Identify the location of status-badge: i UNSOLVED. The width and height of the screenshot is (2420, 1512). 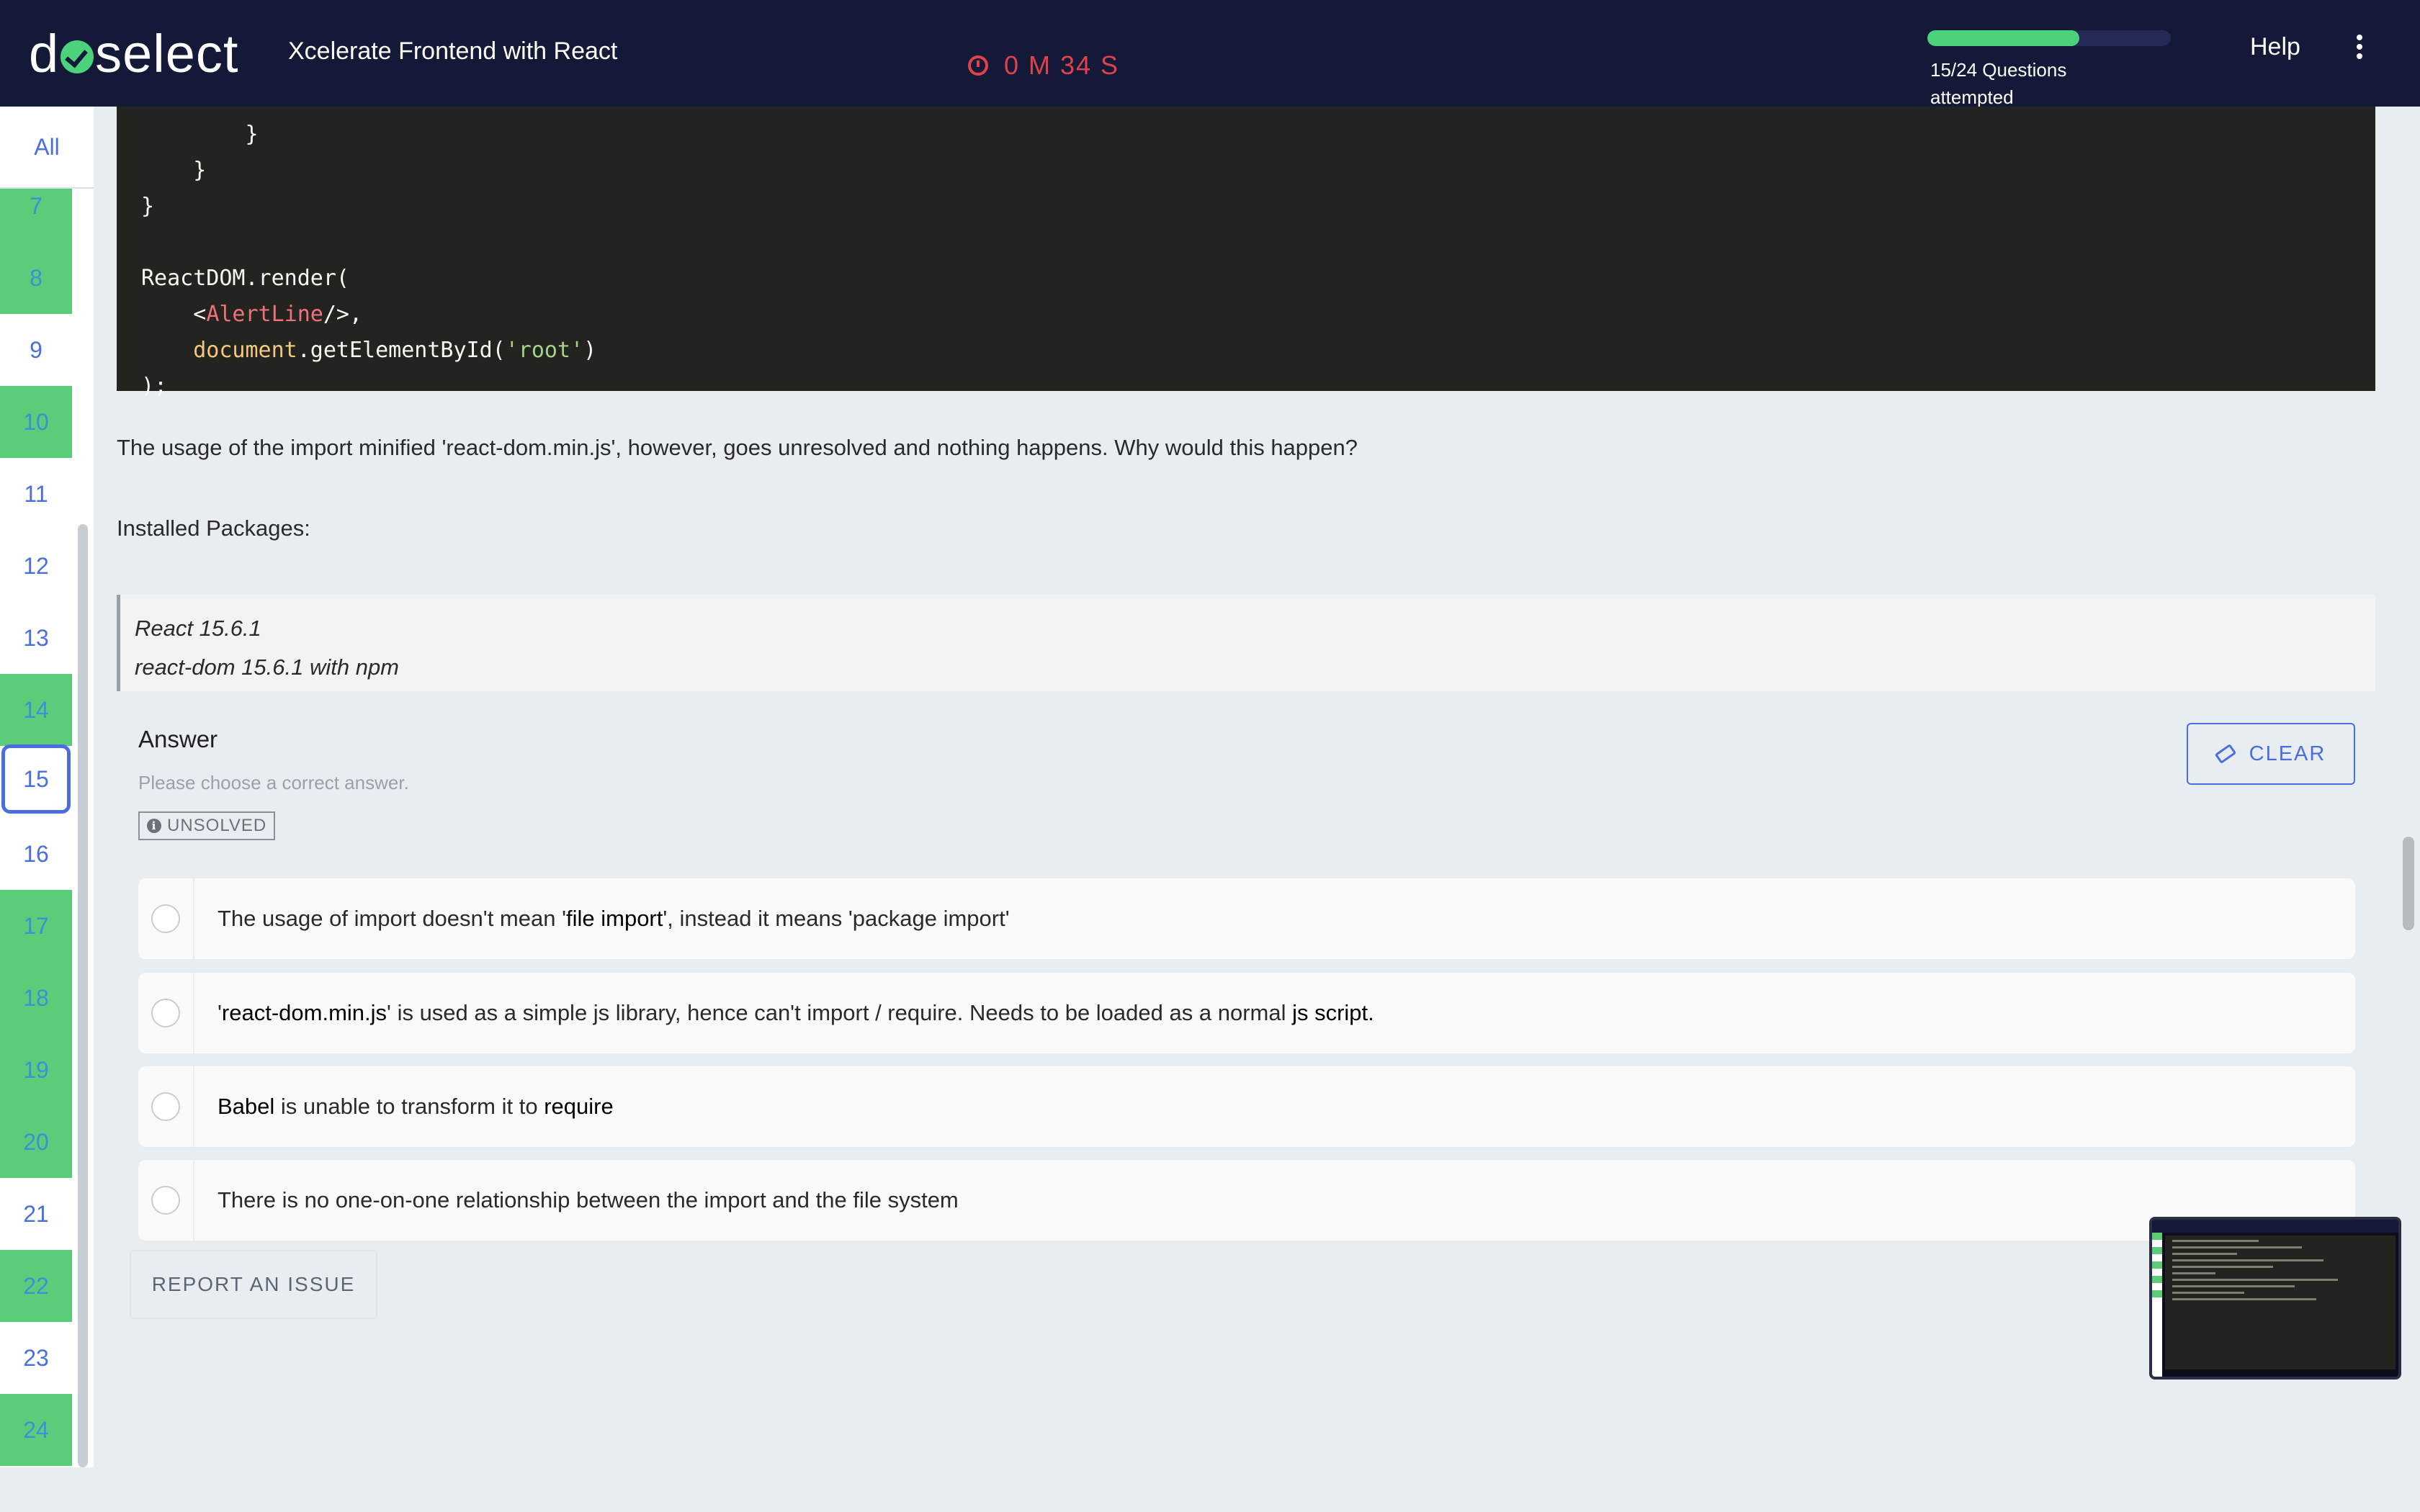
(207, 825).